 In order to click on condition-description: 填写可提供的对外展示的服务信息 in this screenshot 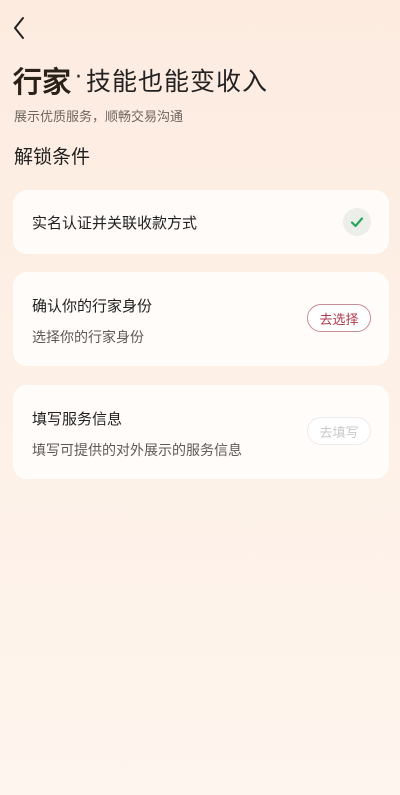, I will do `click(137, 451)`.